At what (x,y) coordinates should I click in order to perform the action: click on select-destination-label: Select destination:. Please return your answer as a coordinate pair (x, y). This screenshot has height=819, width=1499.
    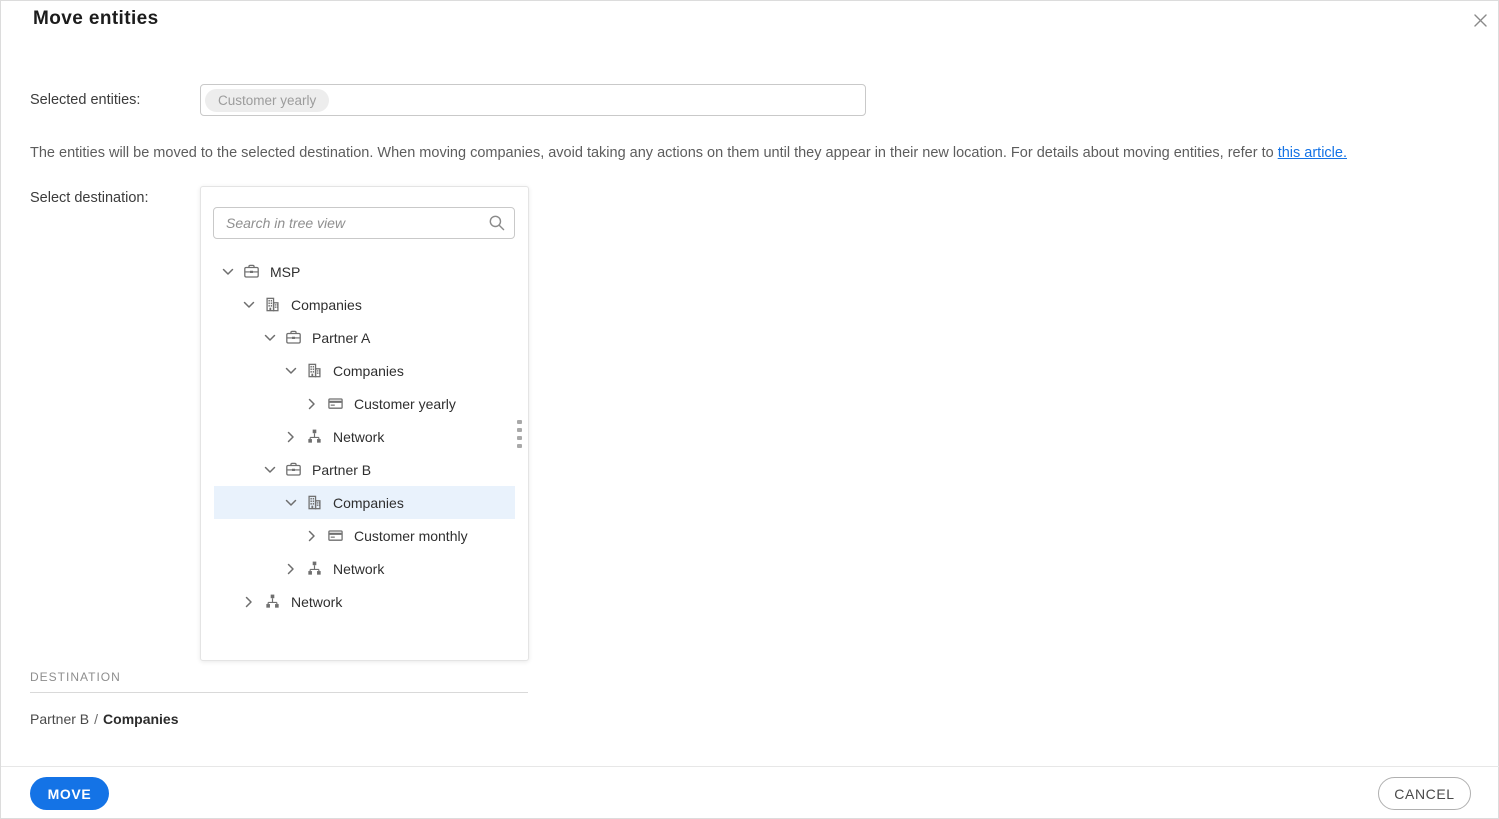
    Looking at the image, I should click on (89, 198).